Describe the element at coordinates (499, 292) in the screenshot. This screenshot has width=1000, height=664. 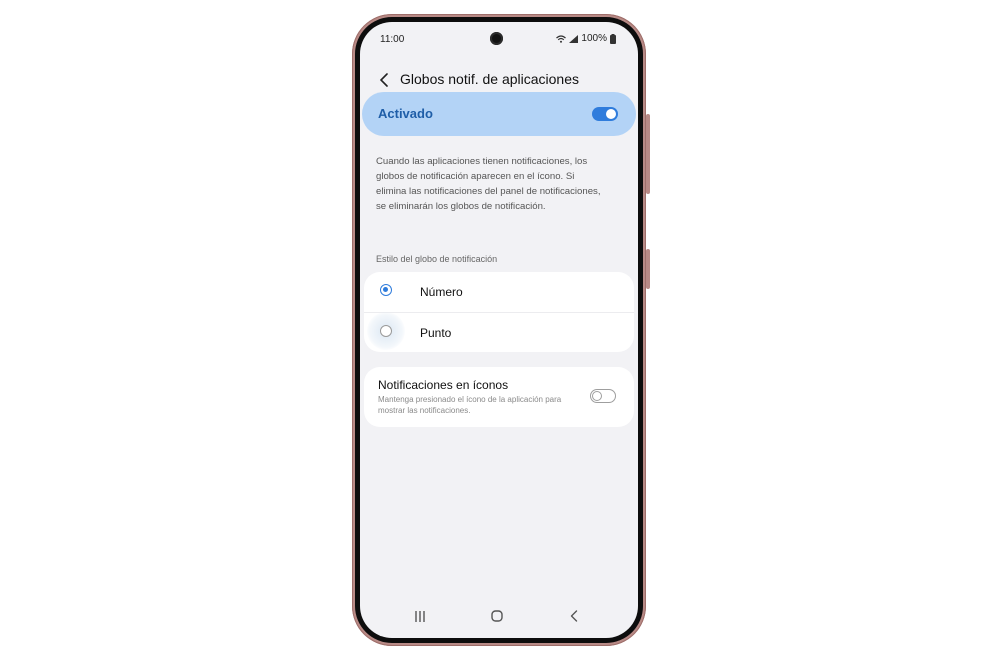
I see `radio-option-numero: Número` at that location.